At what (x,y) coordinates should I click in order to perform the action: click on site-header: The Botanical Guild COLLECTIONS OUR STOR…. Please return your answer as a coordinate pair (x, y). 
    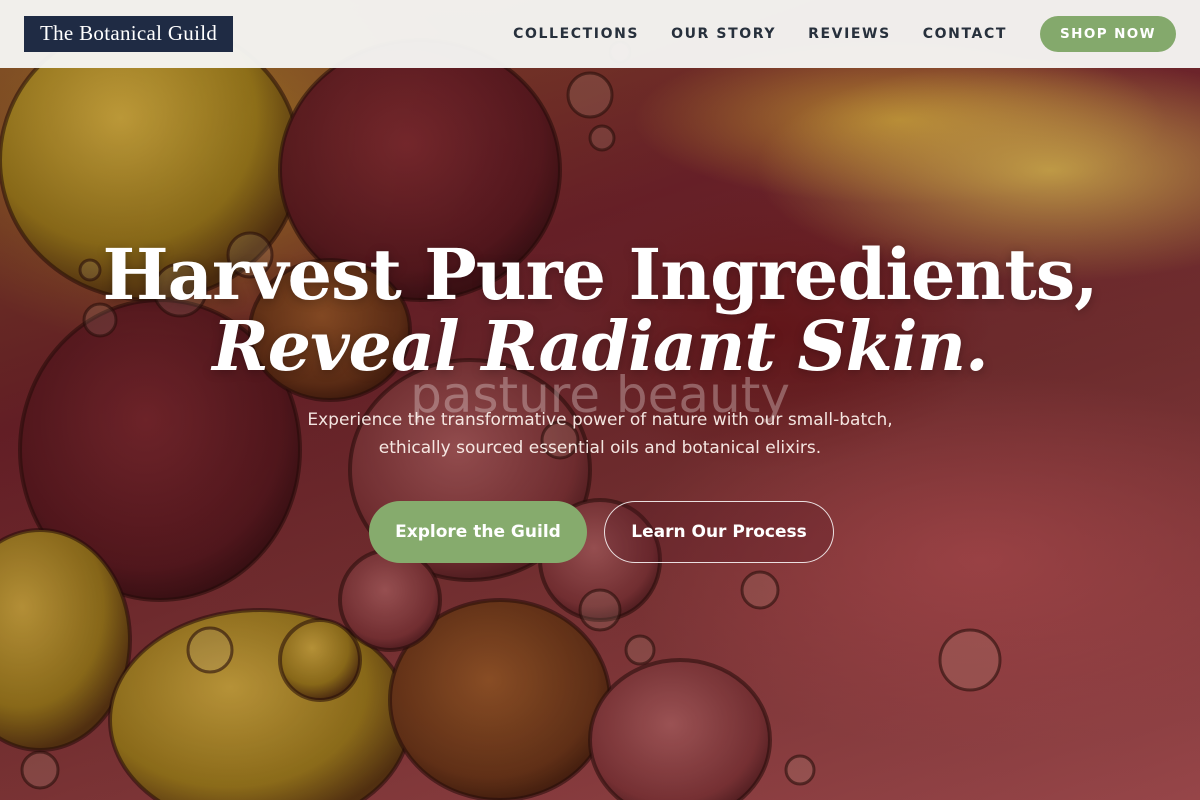
    Looking at the image, I should click on (600, 34).